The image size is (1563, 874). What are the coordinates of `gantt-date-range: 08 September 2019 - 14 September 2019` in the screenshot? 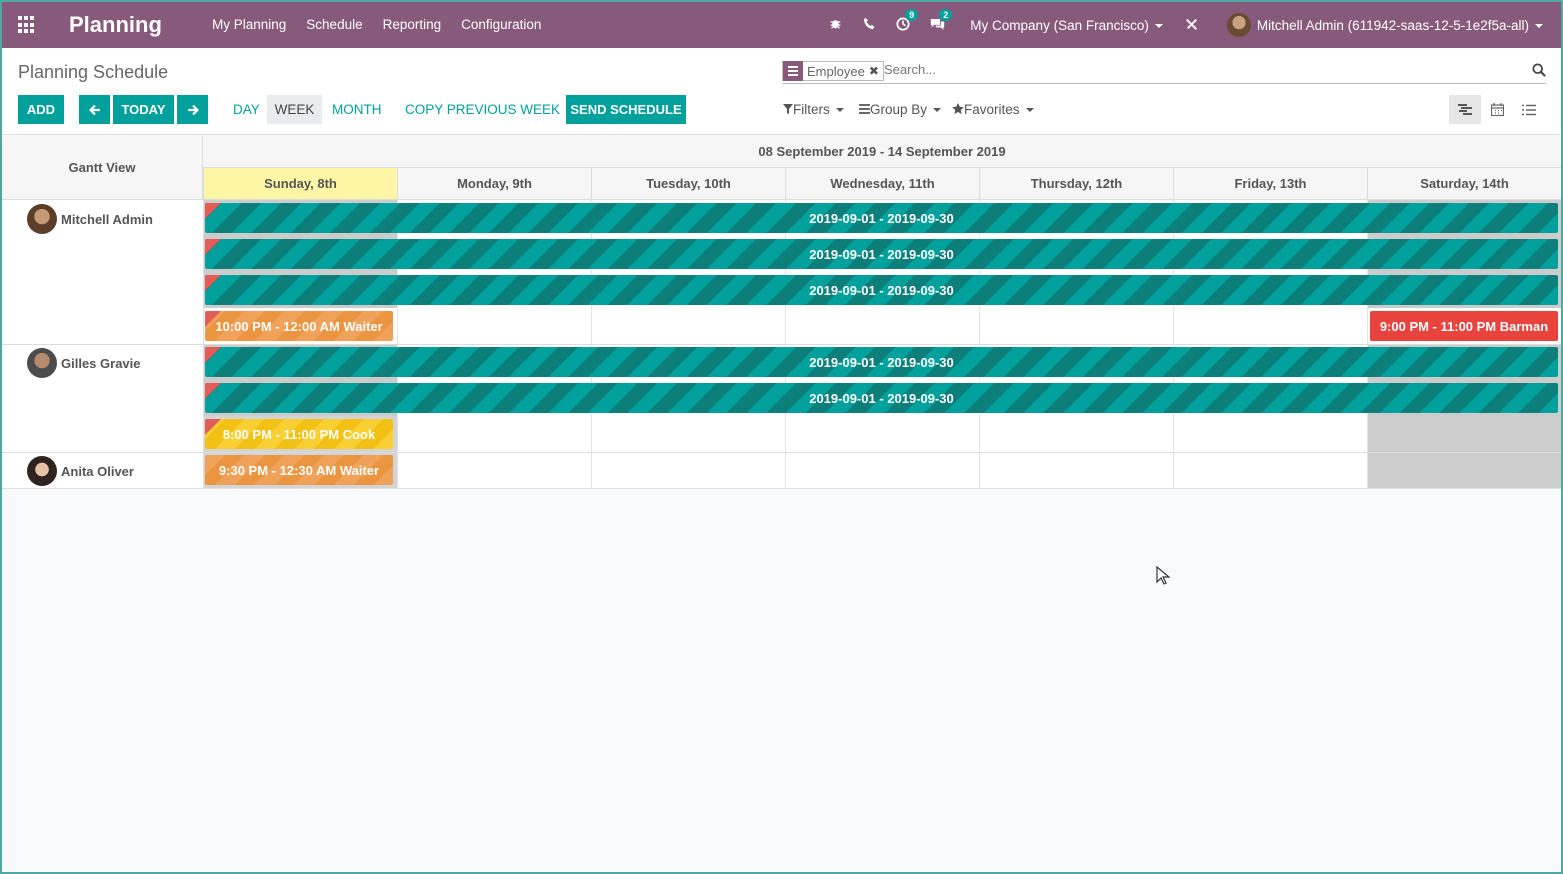 It's located at (882, 152).